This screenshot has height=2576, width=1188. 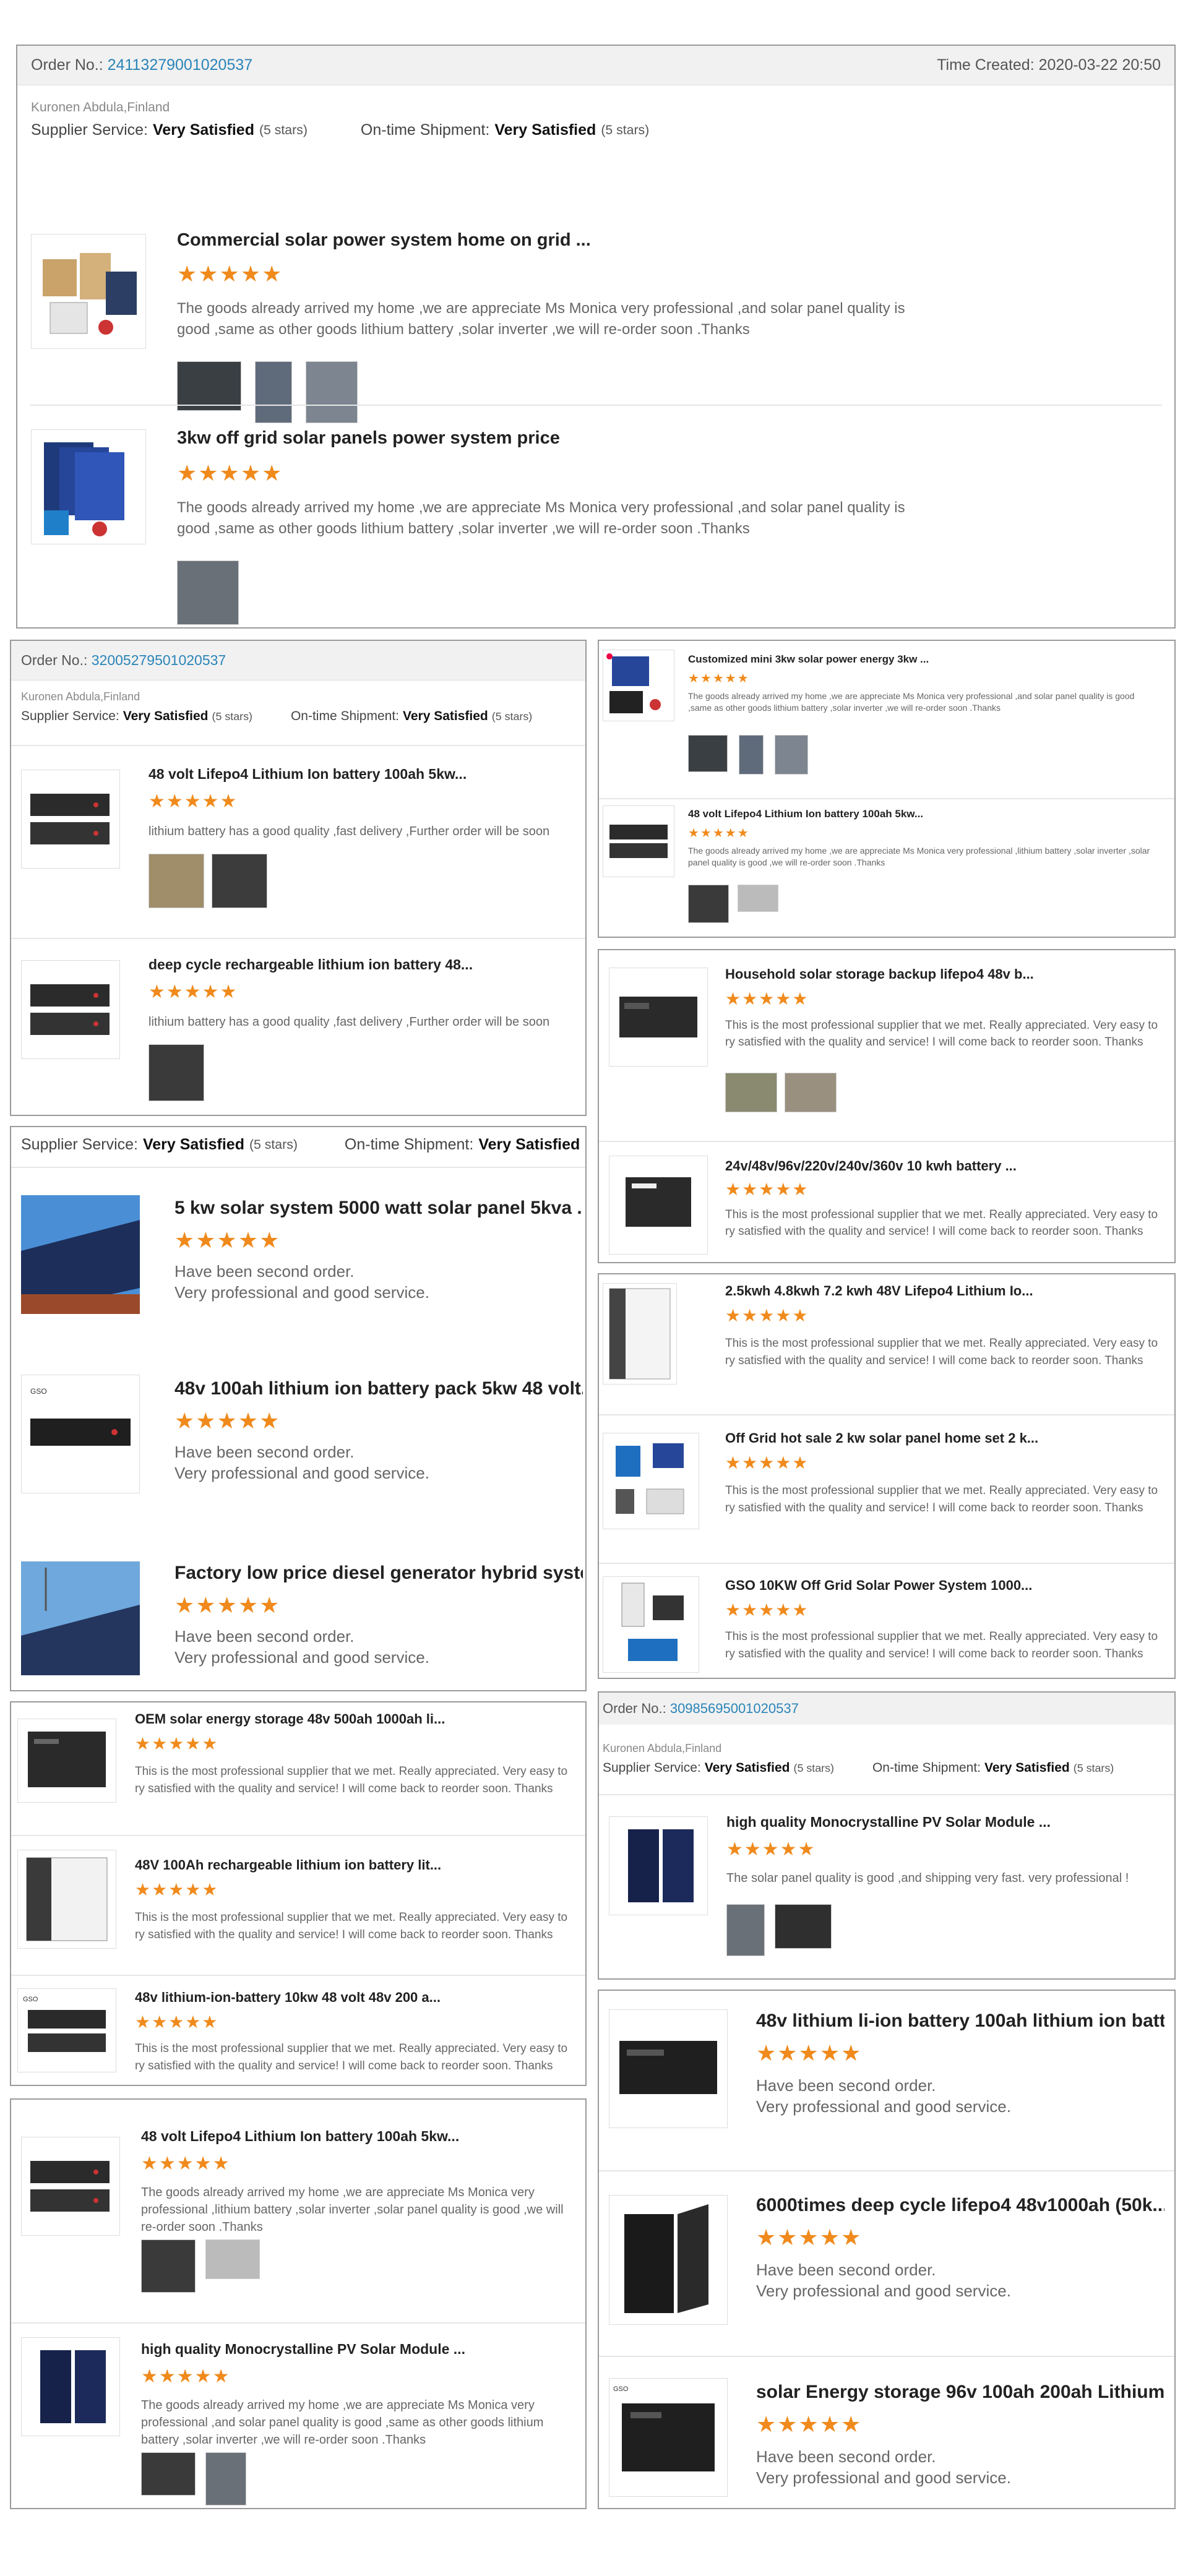 What do you see at coordinates (735, 1708) in the screenshot?
I see `order-number-link: 30985695001020537` at bounding box center [735, 1708].